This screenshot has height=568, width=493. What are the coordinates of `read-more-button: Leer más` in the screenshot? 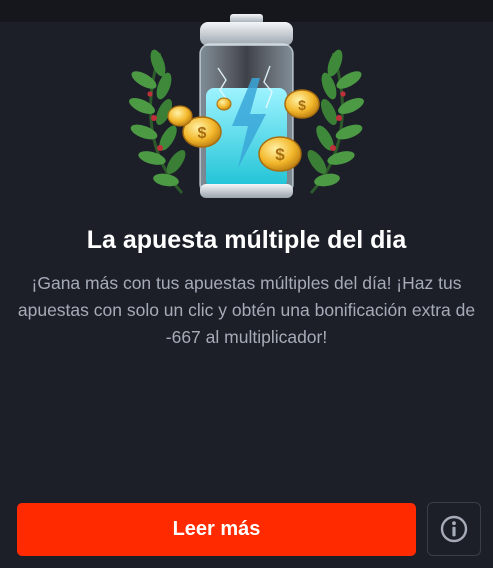 It's located at (216, 529).